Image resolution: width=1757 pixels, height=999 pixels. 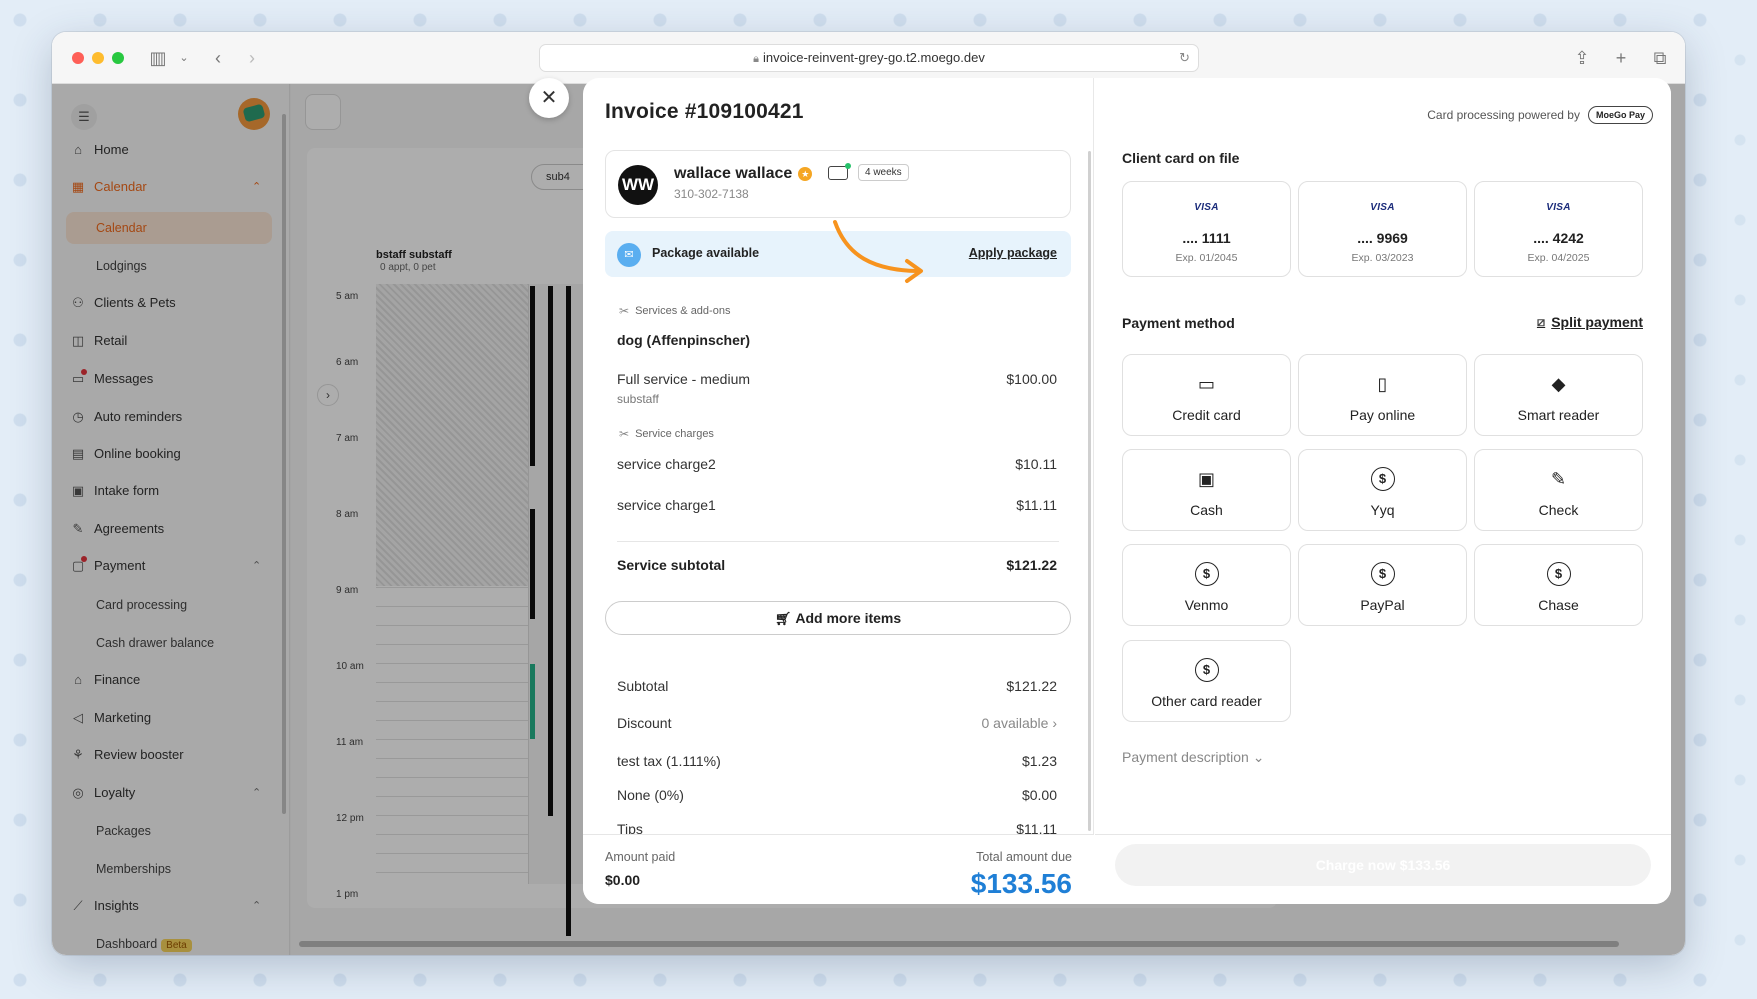 I want to click on orange-arrow-annotation, so click(x=878, y=251).